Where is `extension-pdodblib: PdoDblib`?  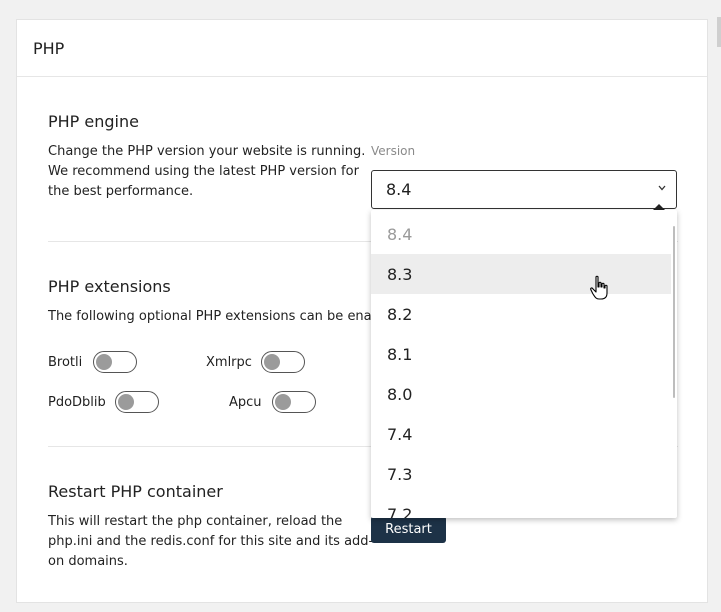
extension-pdodblib: PdoDblib is located at coordinates (103, 402).